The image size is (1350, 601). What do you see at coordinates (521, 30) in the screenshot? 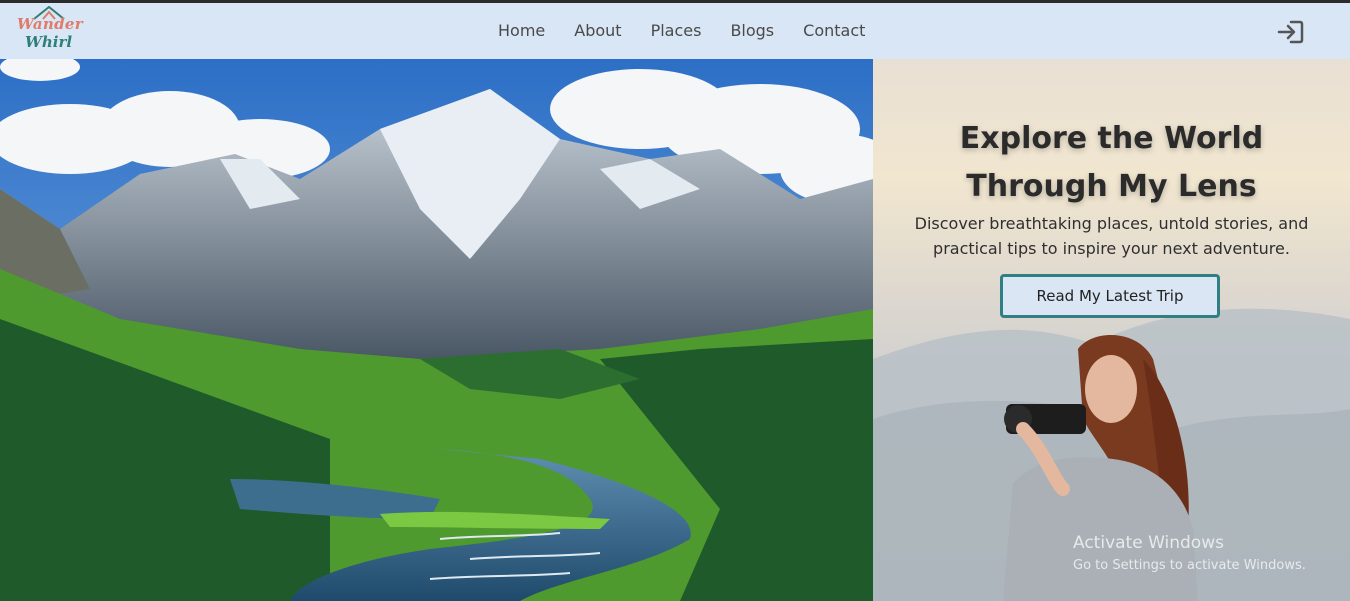
I see `nav-home-link: Home` at bounding box center [521, 30].